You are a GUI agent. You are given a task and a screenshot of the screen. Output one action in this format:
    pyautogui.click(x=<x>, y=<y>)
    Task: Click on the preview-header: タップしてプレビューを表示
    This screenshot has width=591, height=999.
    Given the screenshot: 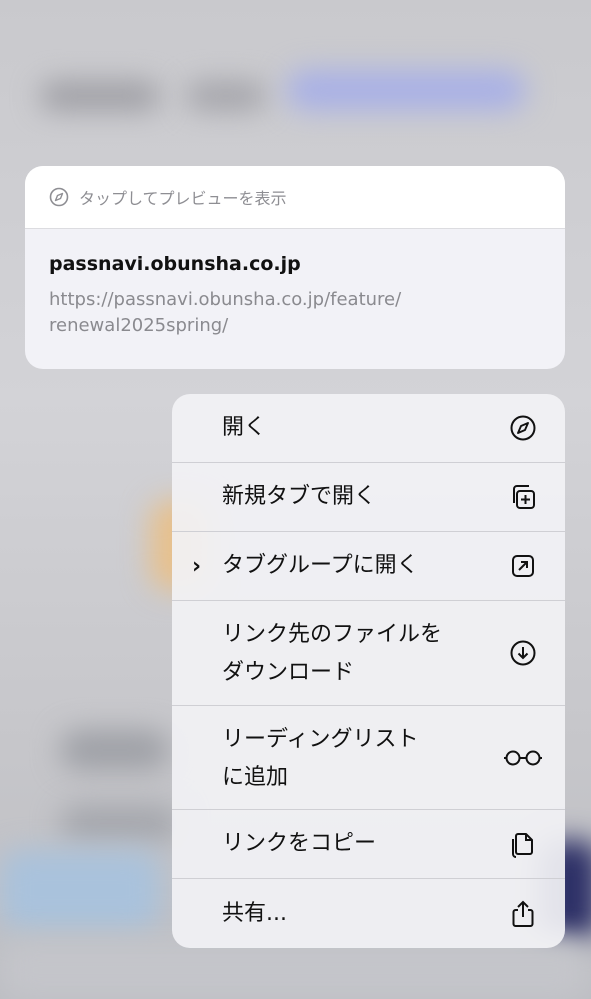 What is the action you would take?
    pyautogui.click(x=295, y=197)
    